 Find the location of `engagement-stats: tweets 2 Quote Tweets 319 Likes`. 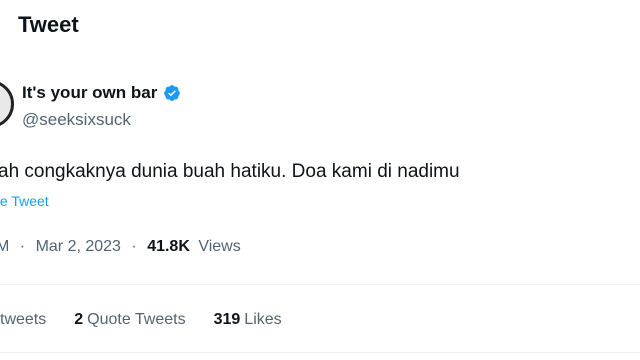

engagement-stats: tweets 2 Quote Tweets 319 Likes is located at coordinates (155, 320).